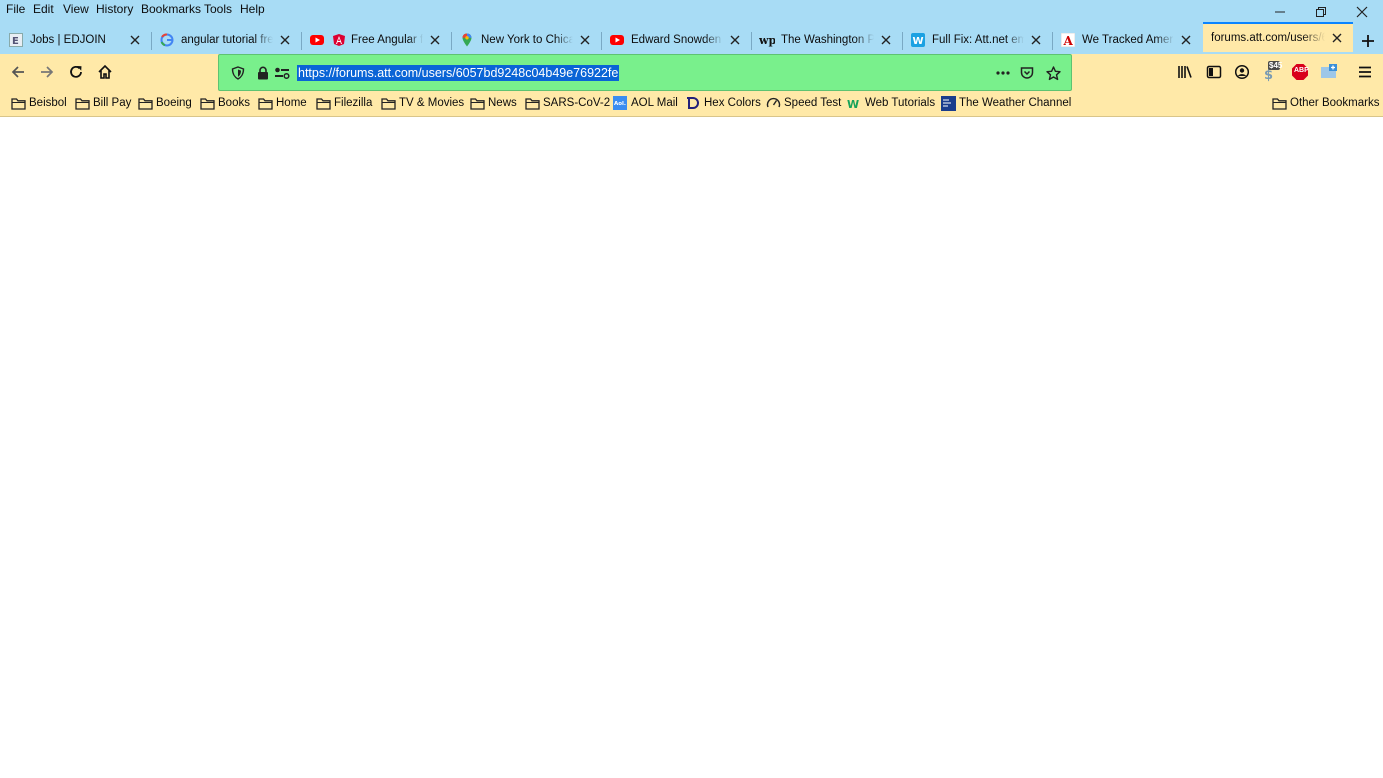  Describe the element at coordinates (1321, 12) in the screenshot. I see `restore-button` at that location.